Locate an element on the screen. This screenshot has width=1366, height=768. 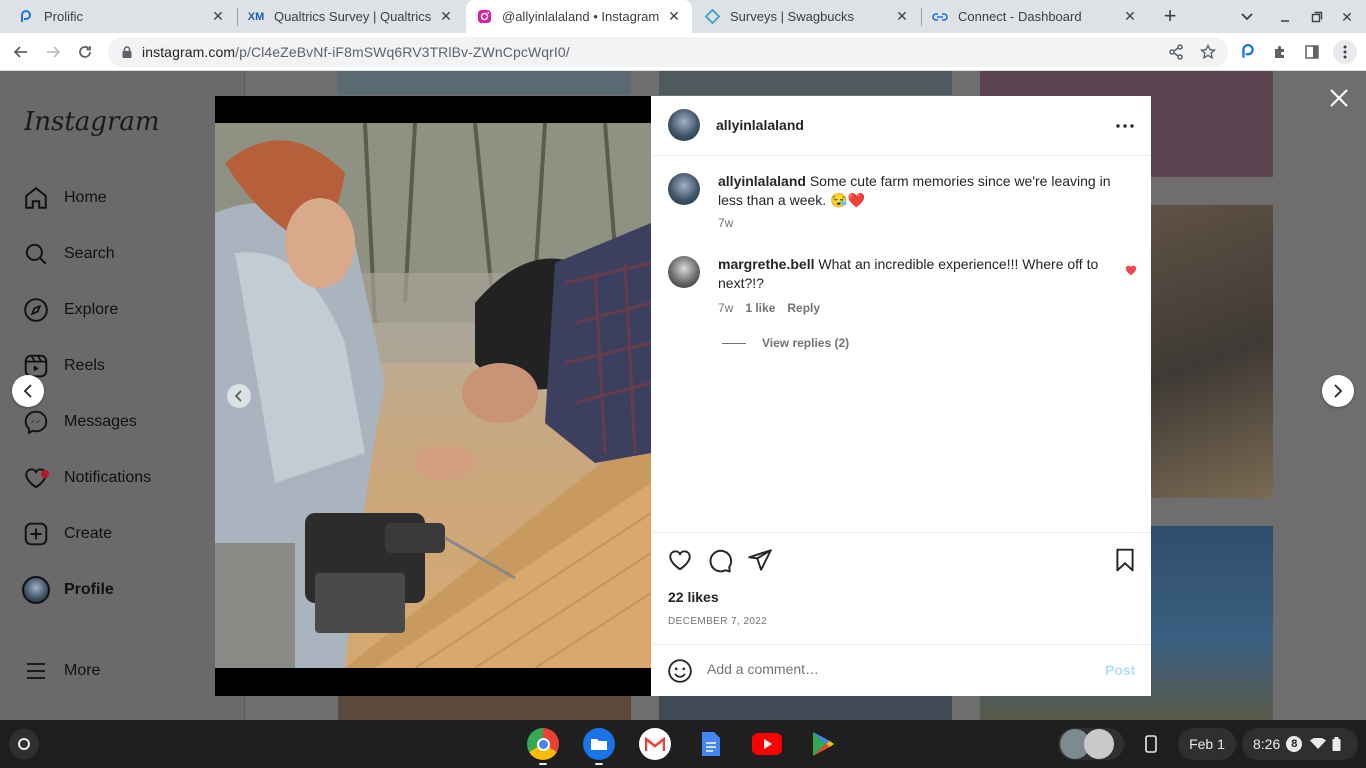
chevron-left-icon is located at coordinates (27, 391).